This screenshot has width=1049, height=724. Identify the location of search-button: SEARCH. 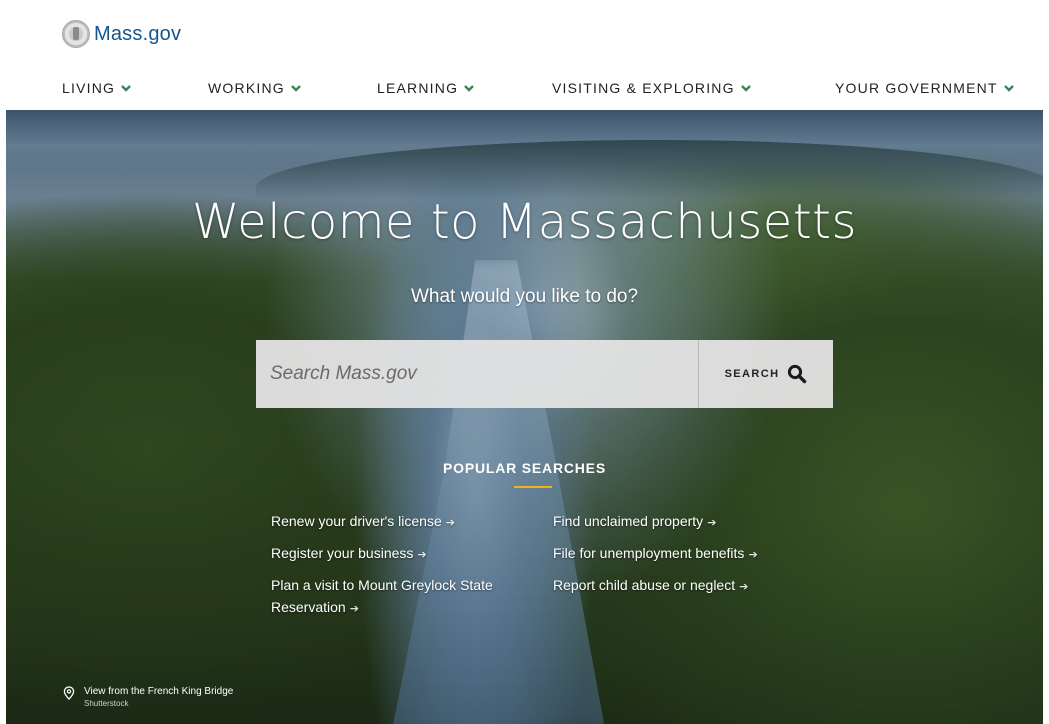
(765, 374).